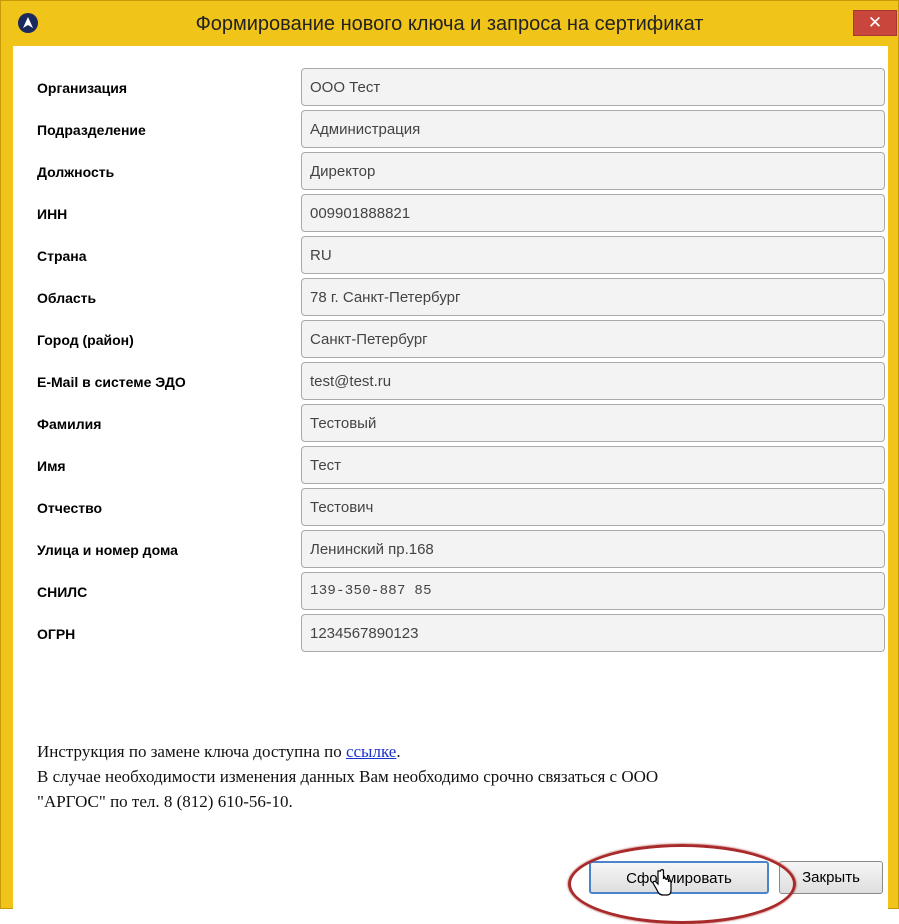  I want to click on hand-cursor-icon, so click(662, 882).